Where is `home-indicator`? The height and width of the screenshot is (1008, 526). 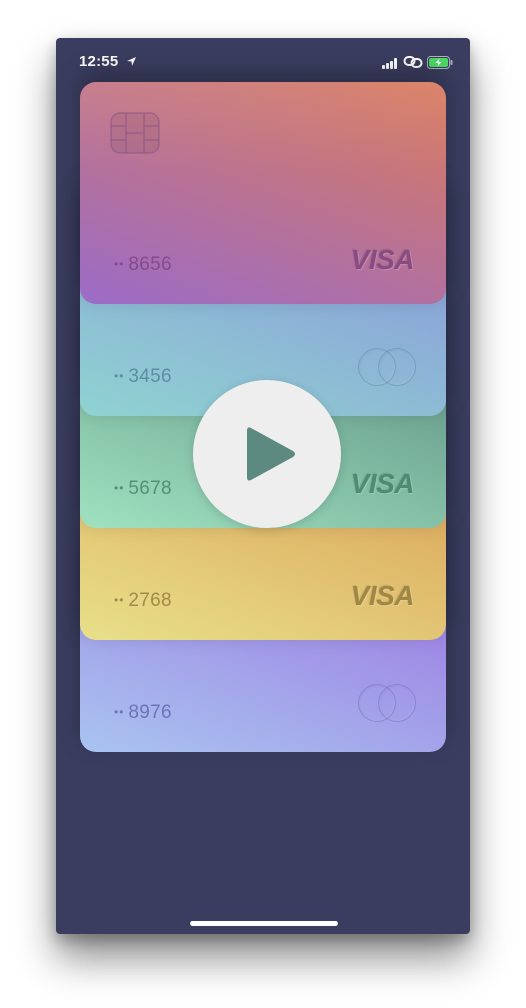 home-indicator is located at coordinates (264, 923).